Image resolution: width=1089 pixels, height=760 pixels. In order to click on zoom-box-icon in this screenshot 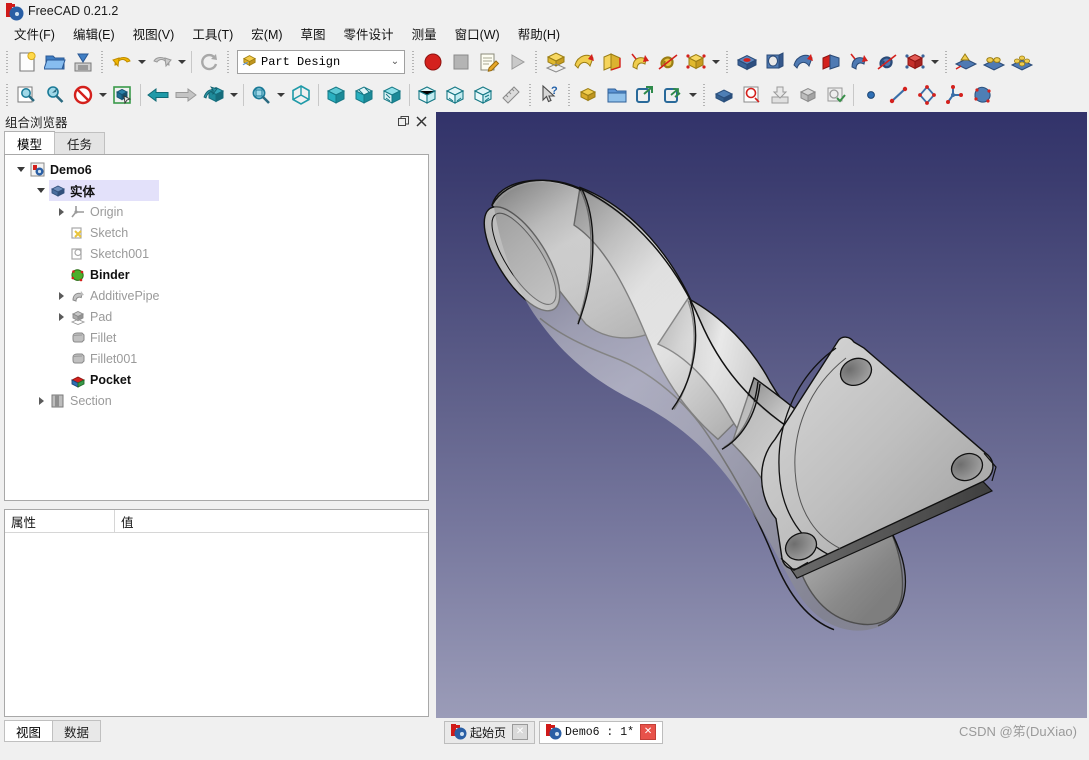, I will do `click(261, 95)`.